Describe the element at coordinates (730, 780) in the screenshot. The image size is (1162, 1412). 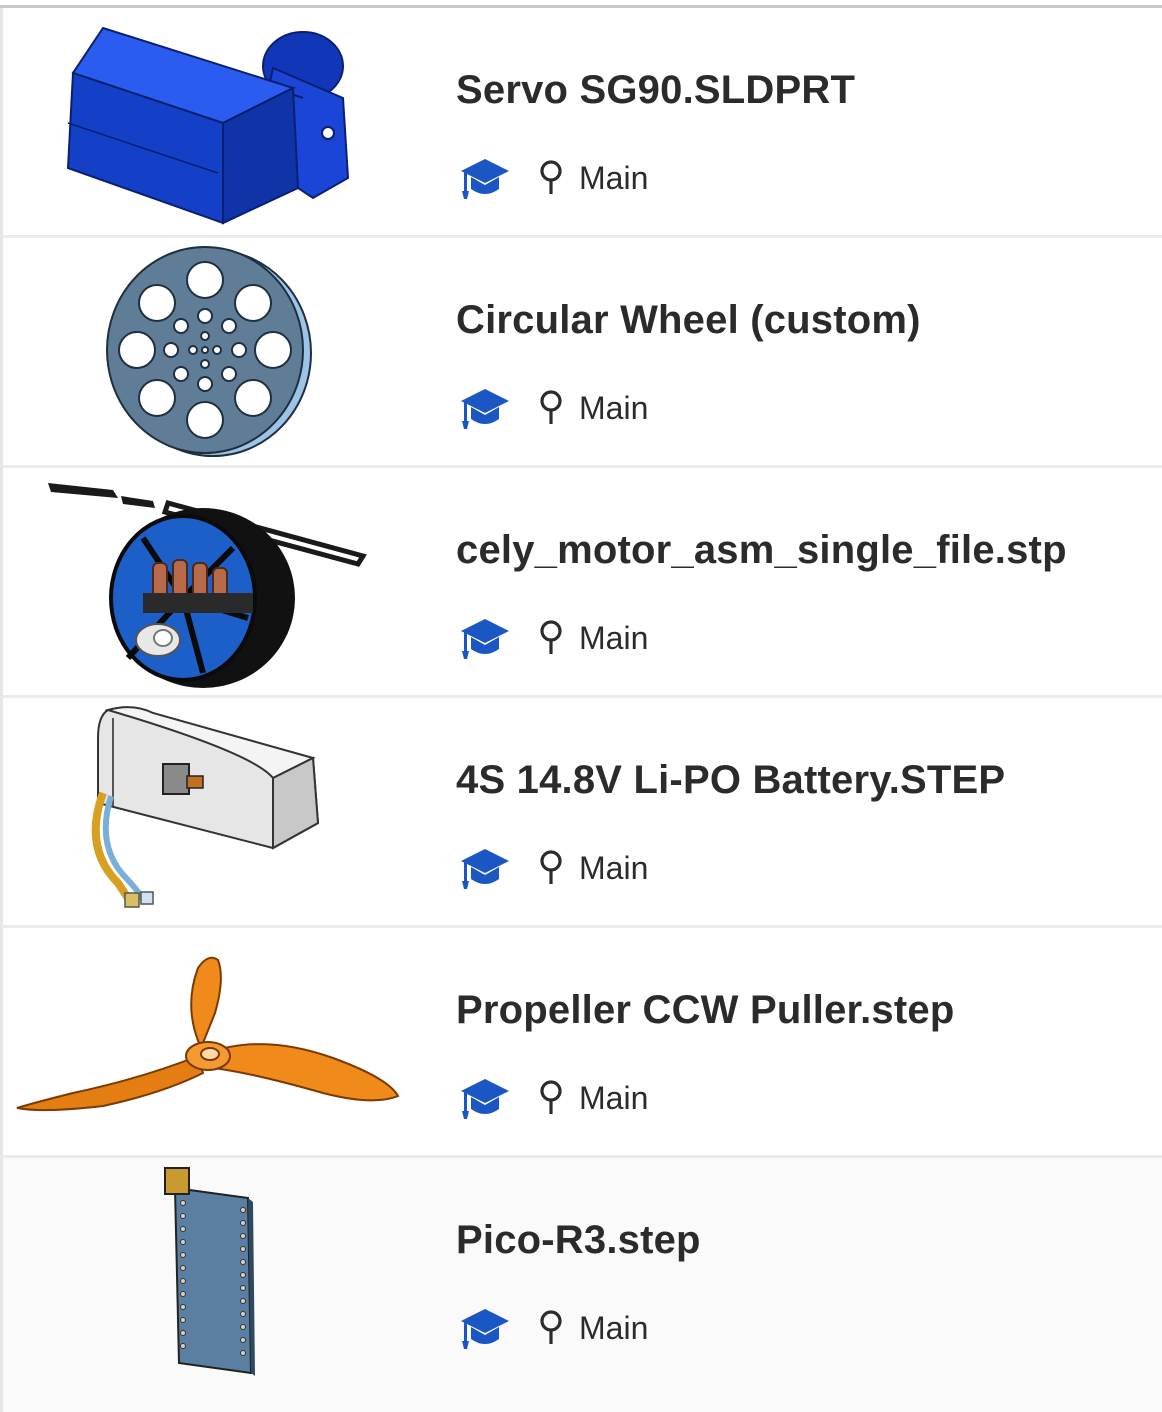
I see `document-title: 4S 14.8V Li-PO Battery.STEP` at that location.